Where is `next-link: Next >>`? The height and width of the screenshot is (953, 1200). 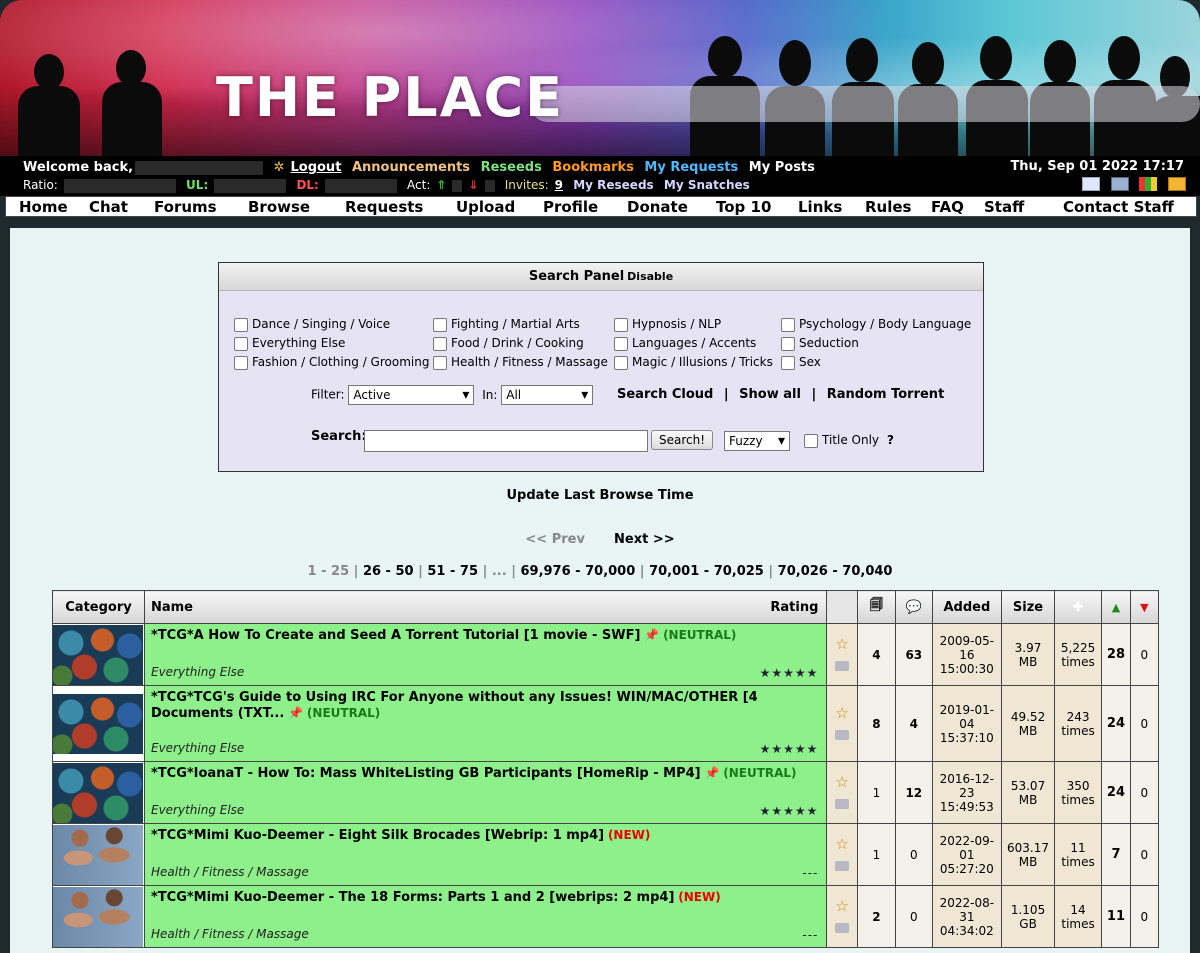 next-link: Next >> is located at coordinates (644, 539).